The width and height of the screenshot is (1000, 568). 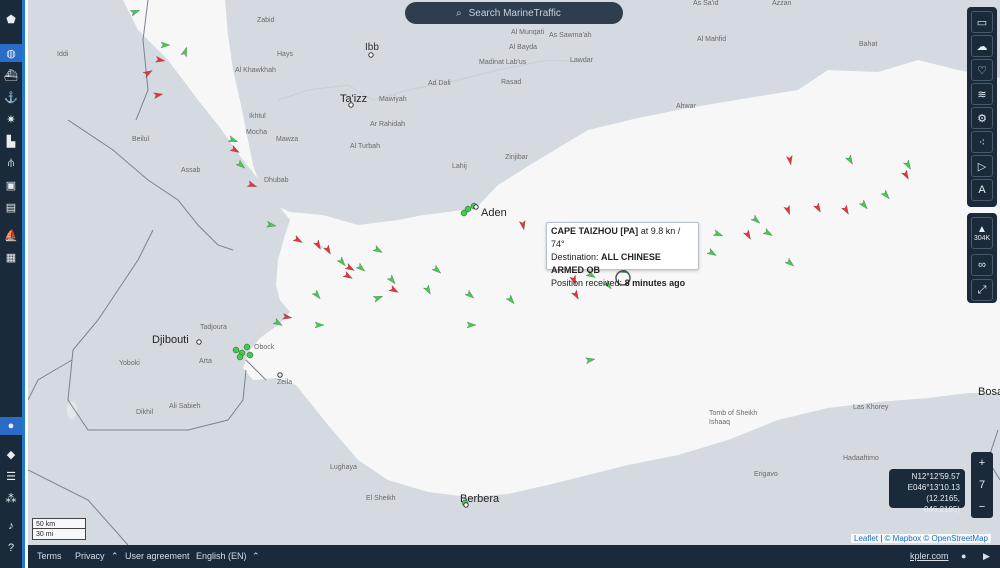 I want to click on network-icon: ⁂, so click(x=11, y=498).